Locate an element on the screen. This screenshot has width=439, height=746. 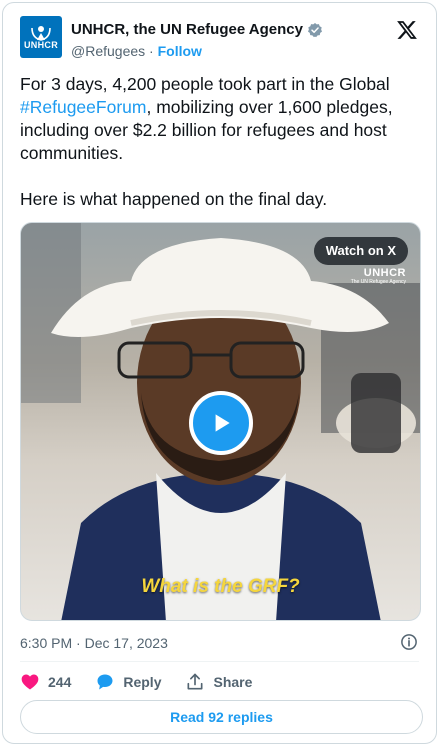
play-icon is located at coordinates (222, 423).